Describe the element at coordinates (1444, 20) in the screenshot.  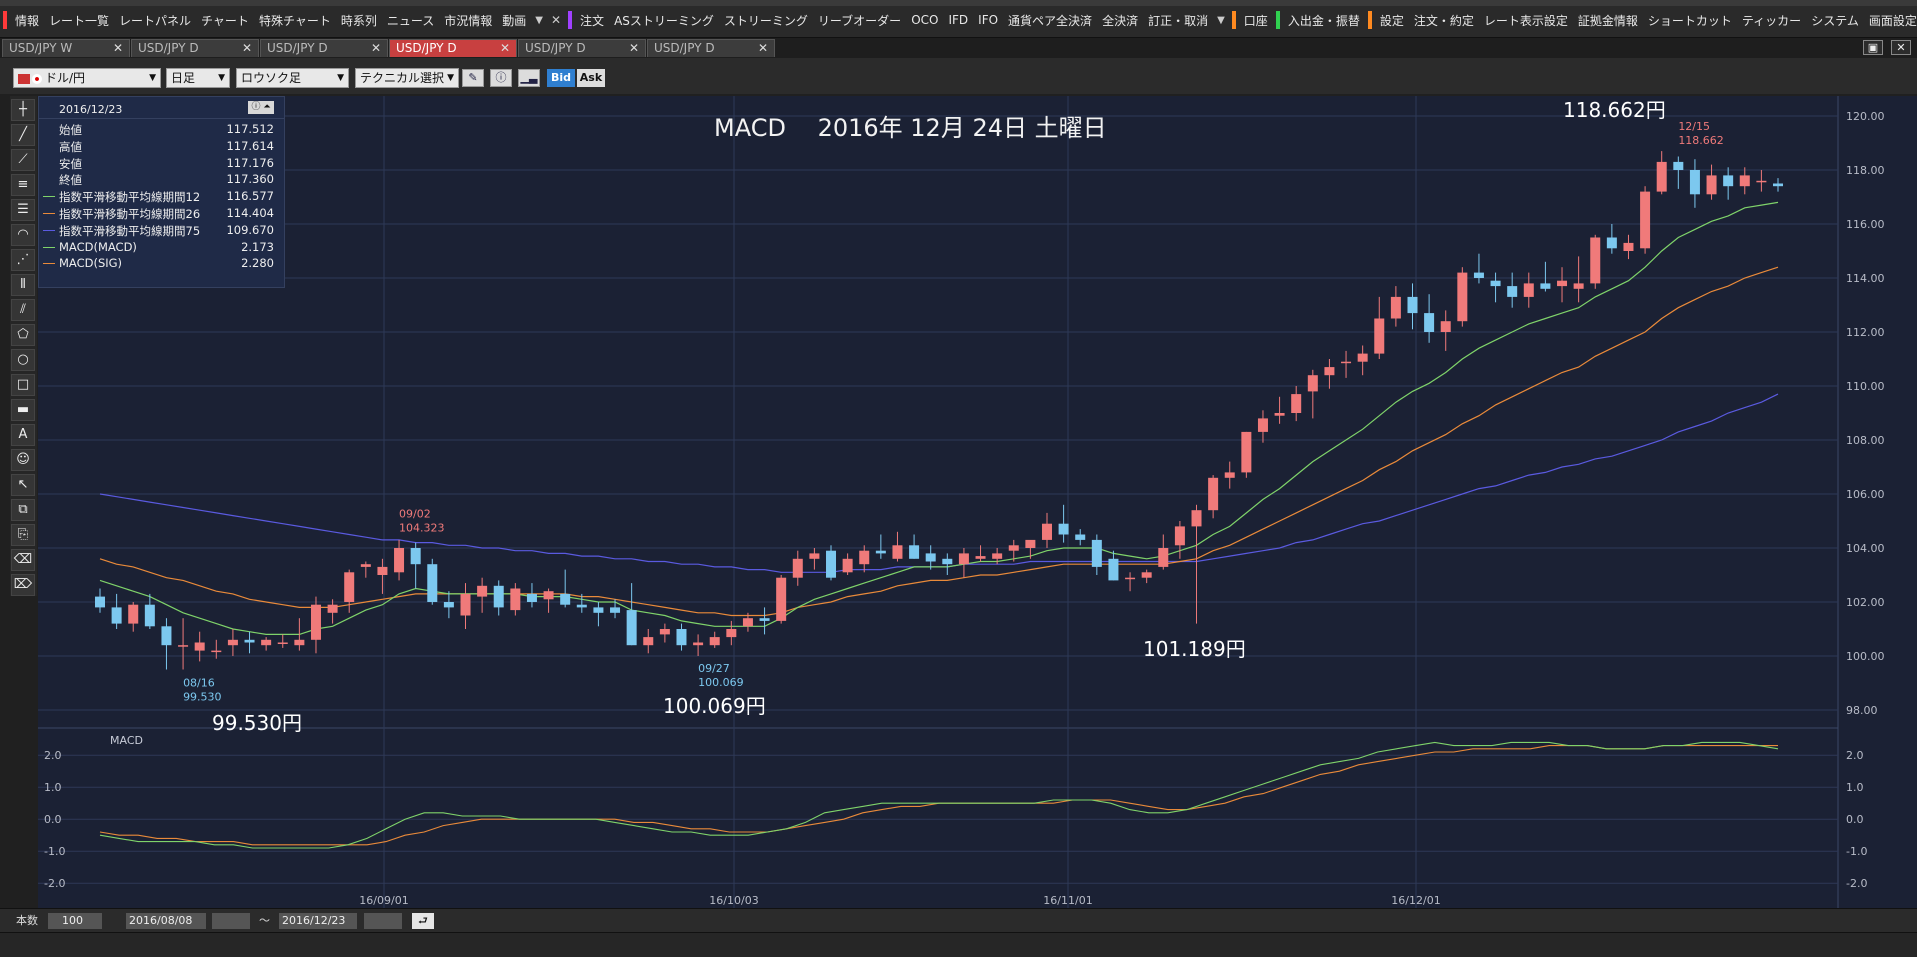
I see `menu-item: 注文・約定` at that location.